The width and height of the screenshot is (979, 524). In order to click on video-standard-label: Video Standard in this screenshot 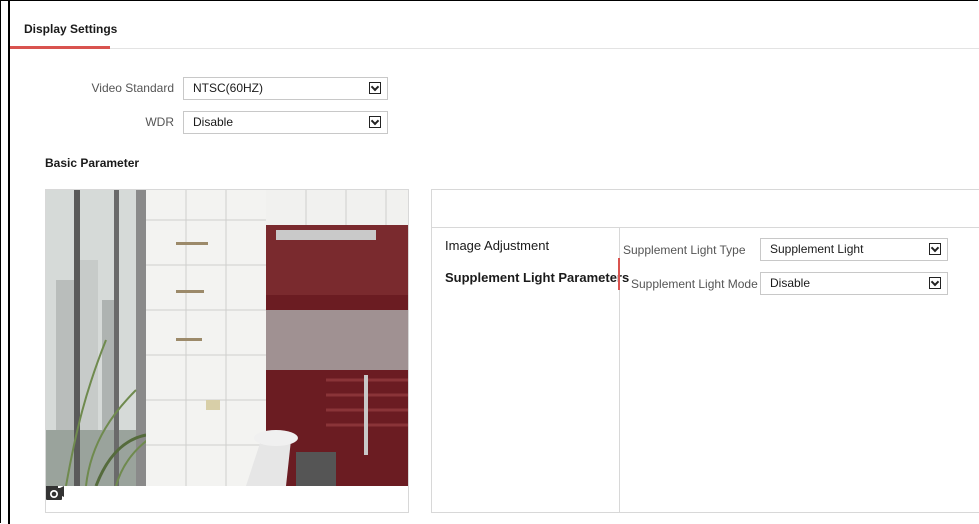, I will do `click(132, 88)`.